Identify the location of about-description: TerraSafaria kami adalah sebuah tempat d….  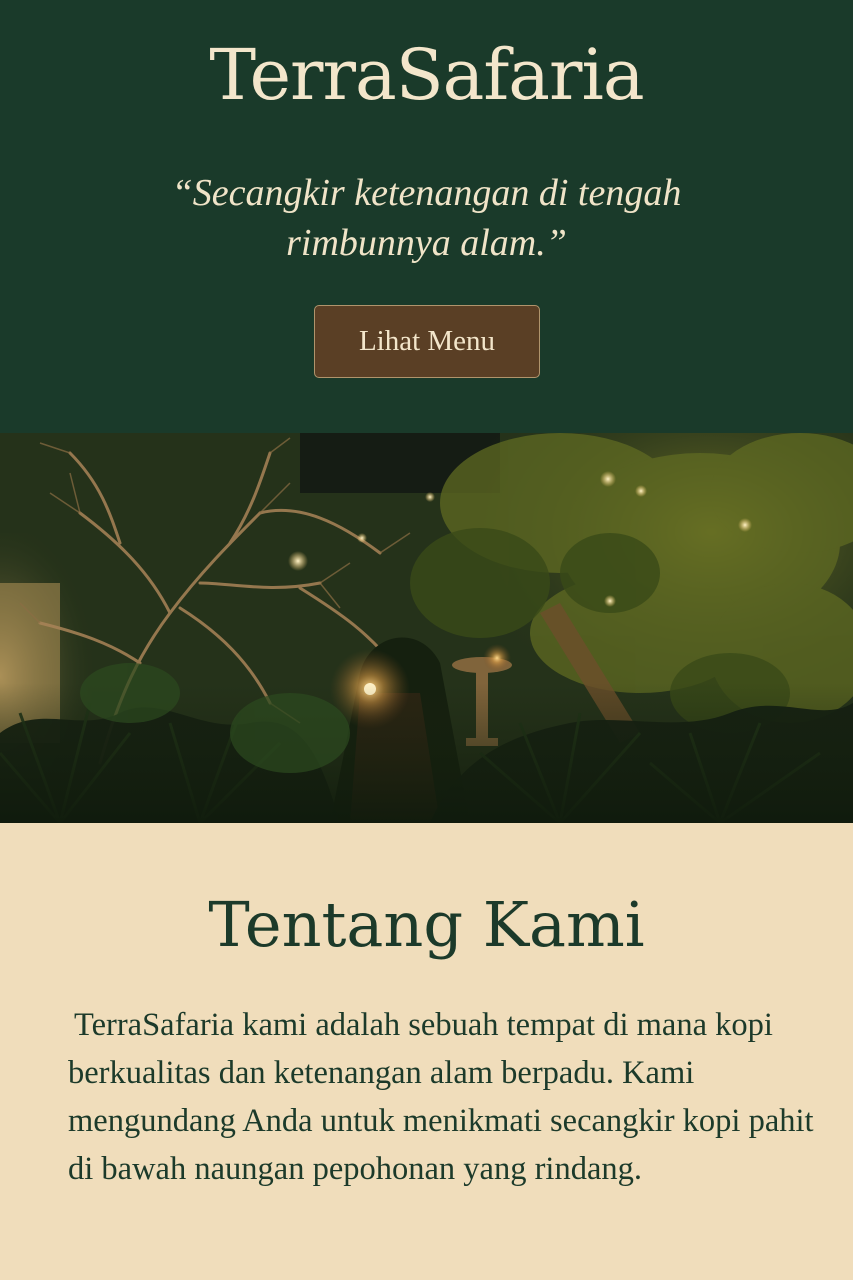
(441, 1097).